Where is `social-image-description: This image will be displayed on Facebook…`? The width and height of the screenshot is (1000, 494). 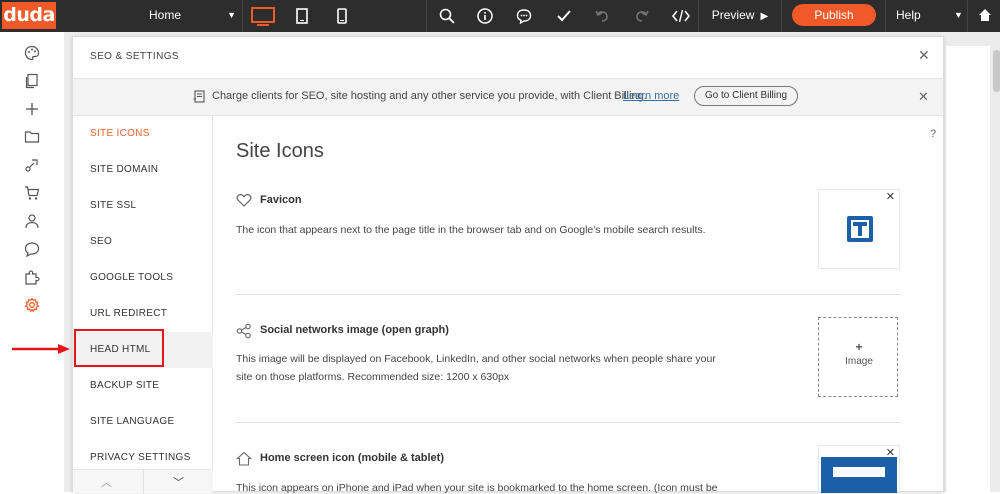
social-image-description: This image will be displayed on Facebook… is located at coordinates (476, 368).